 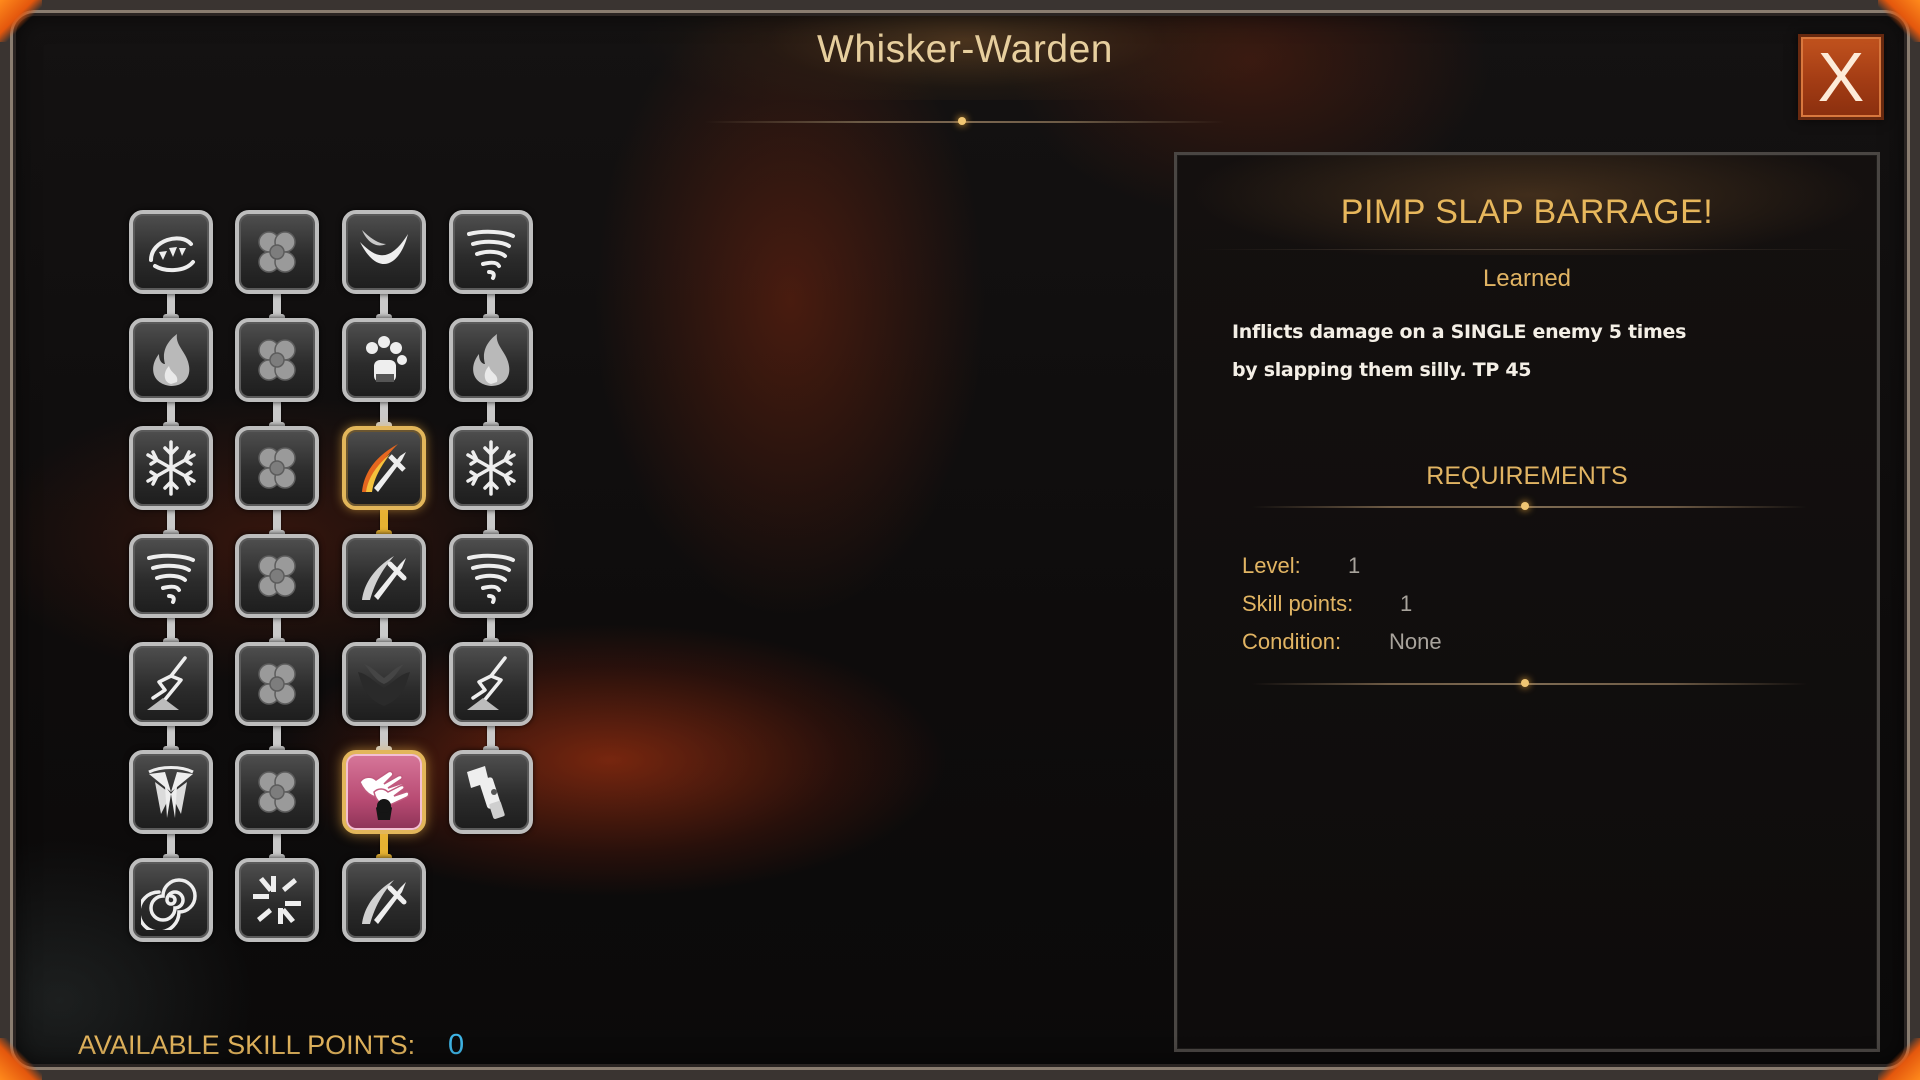 I want to click on requirement-level: Level: 1, so click(x=1301, y=566).